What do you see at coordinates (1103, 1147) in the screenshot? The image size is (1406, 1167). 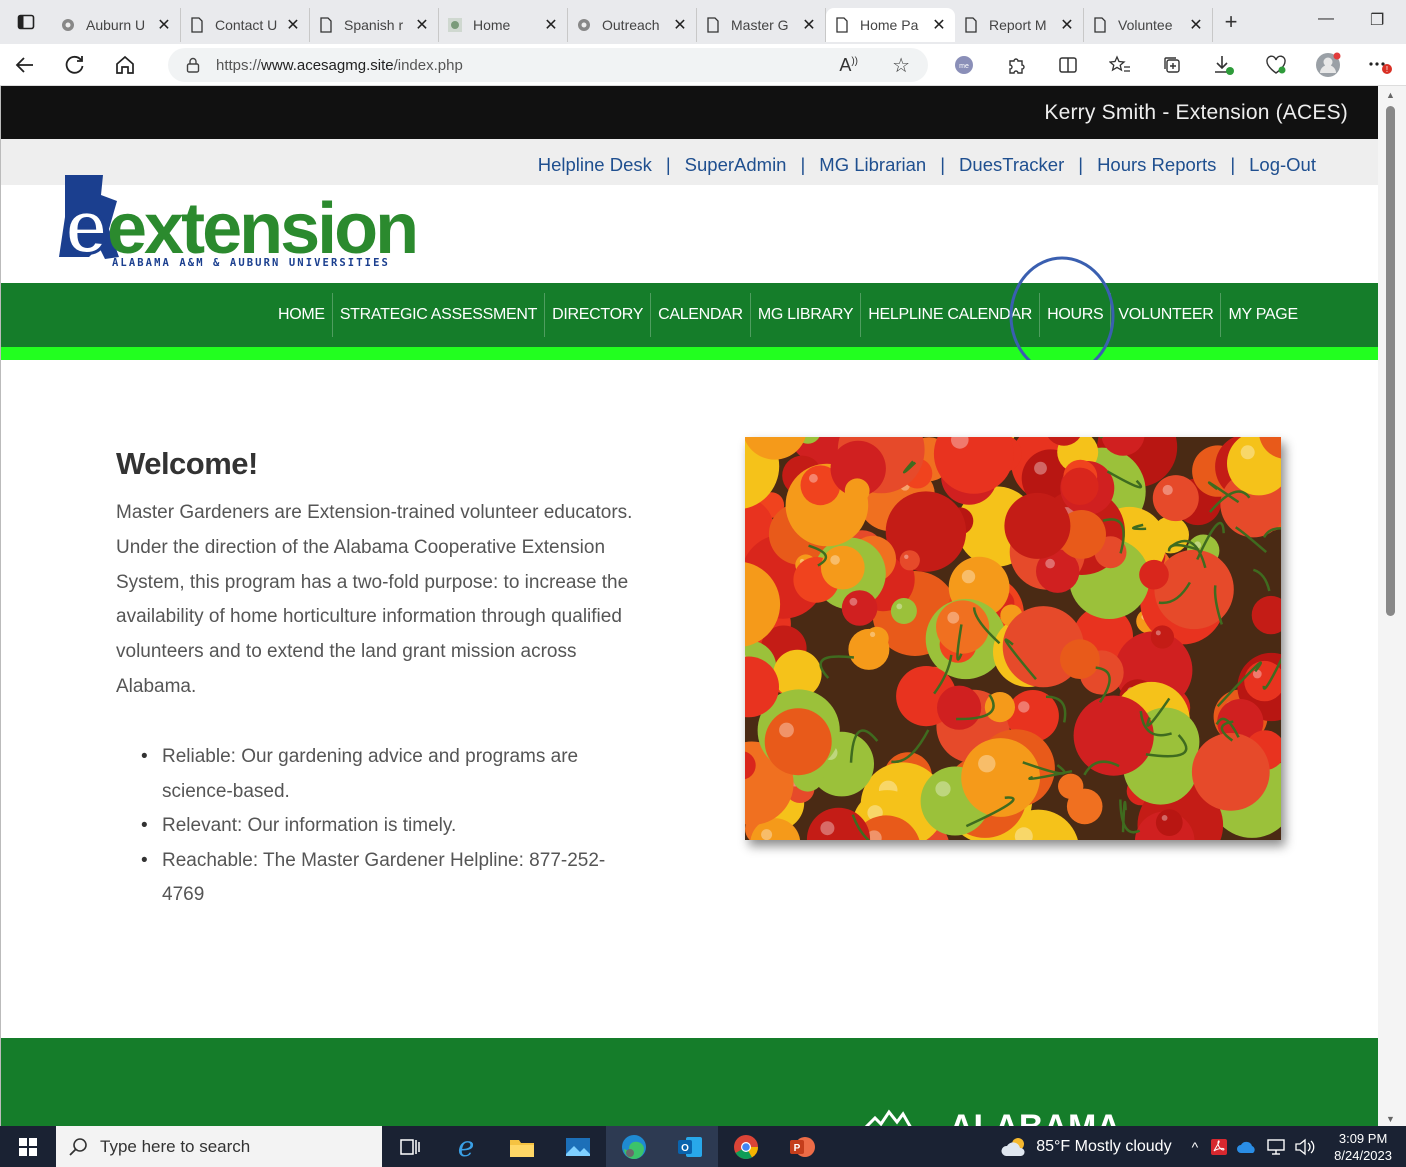 I see `weather-text: 85°F Mostly cloudy` at bounding box center [1103, 1147].